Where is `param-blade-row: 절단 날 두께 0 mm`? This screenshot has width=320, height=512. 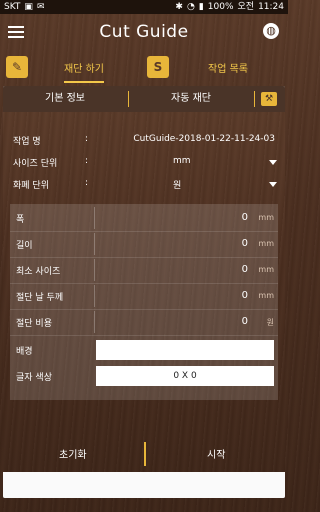
param-blade-row: 절단 날 두께 0 mm is located at coordinates (144, 296).